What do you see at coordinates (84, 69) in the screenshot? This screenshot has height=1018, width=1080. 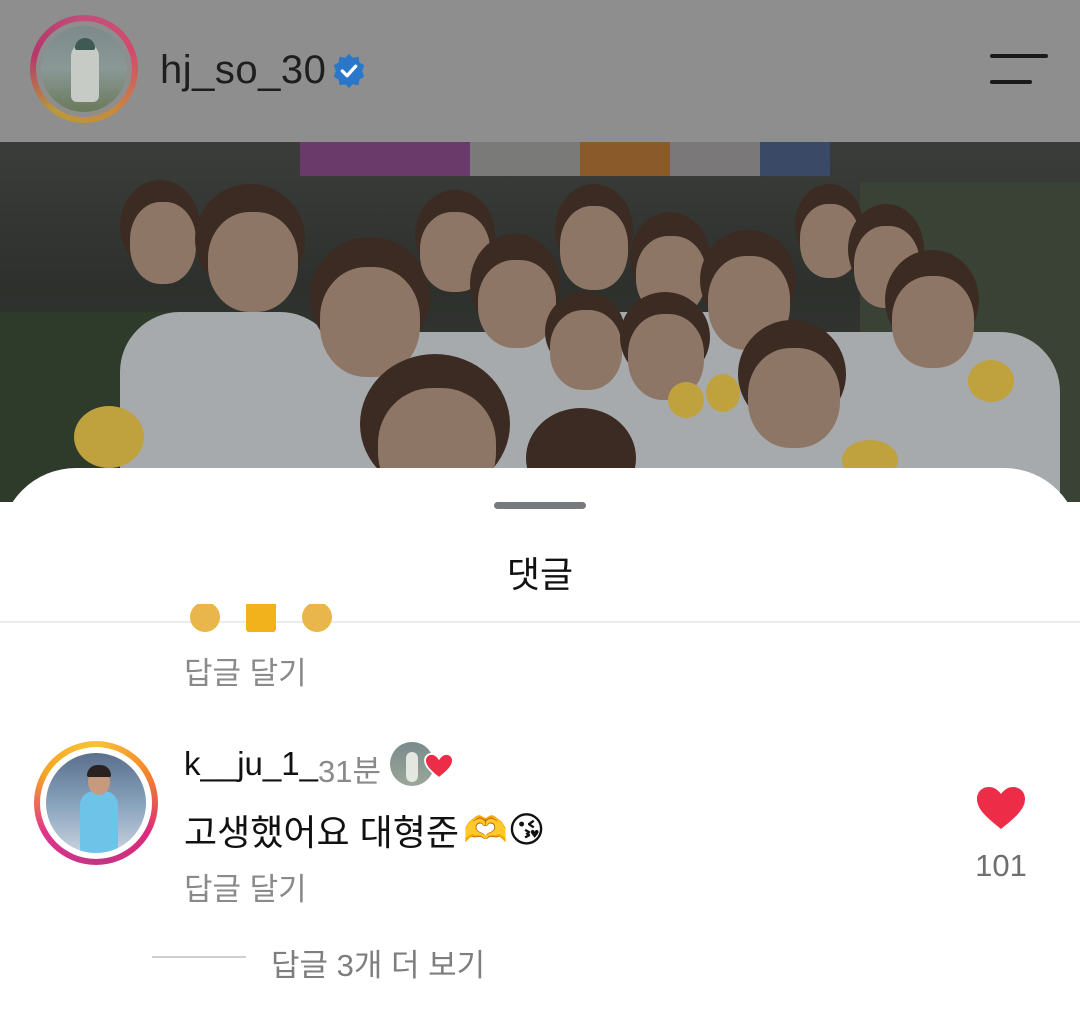 I see `profile-avatar` at bounding box center [84, 69].